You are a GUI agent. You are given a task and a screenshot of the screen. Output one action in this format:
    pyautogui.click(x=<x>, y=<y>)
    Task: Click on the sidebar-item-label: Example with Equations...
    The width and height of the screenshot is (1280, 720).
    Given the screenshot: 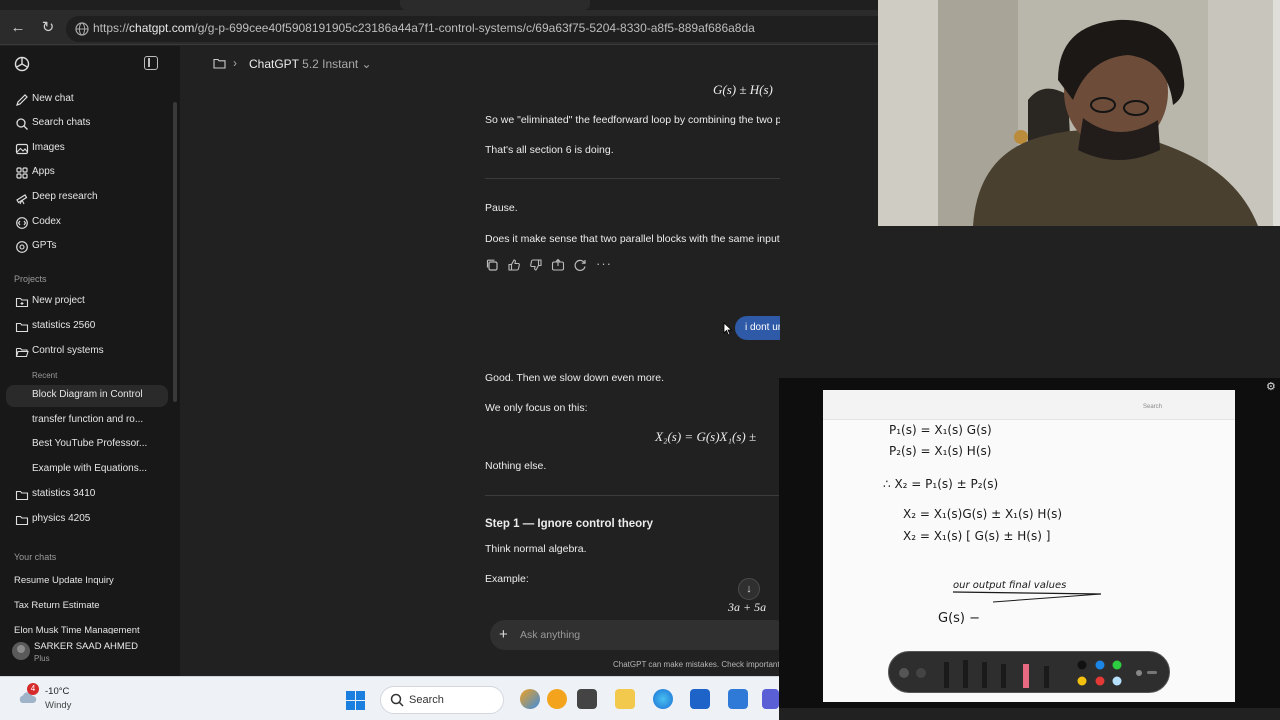 What is the action you would take?
    pyautogui.click(x=90, y=468)
    